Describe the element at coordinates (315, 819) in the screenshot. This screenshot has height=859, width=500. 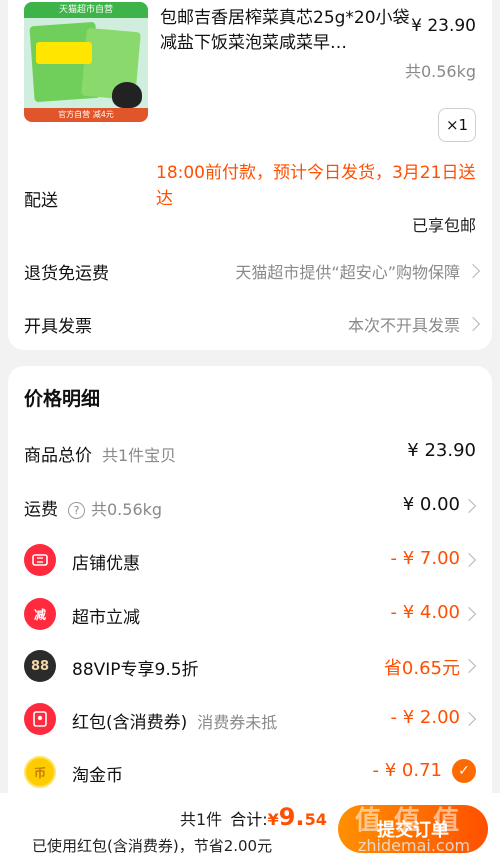
I see `total-amount-decimal: 54` at that location.